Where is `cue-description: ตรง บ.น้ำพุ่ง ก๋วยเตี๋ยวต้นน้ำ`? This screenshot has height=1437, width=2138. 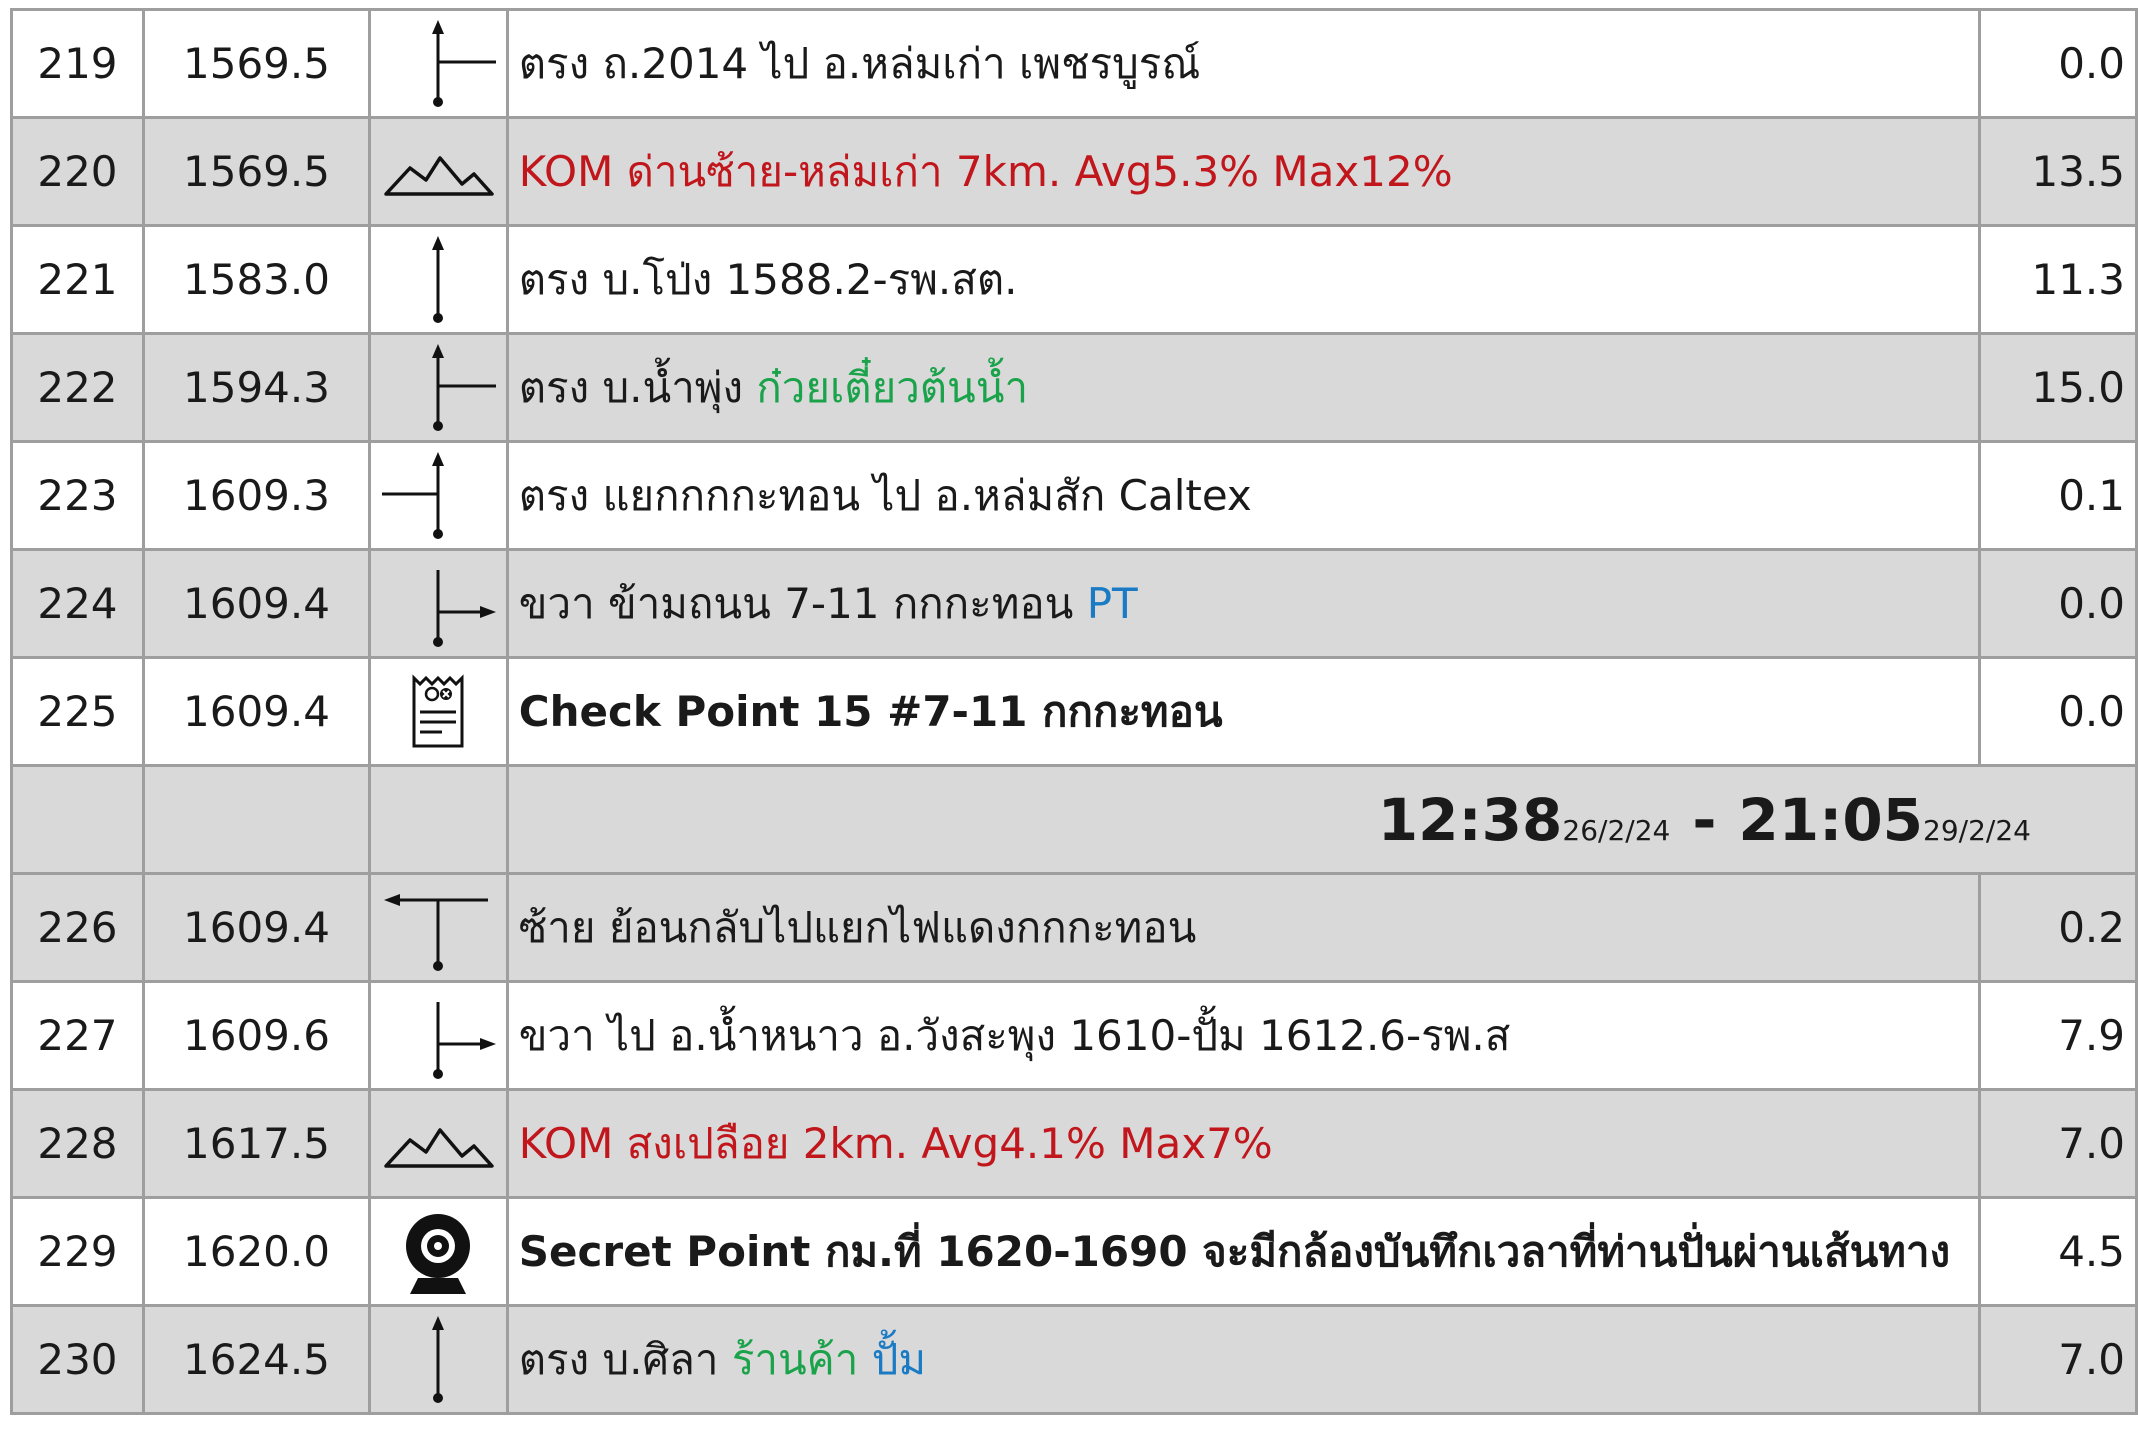 cue-description: ตรง บ.น้ำพุ่ง ก๋วยเตี๋ยวต้นน้ำ is located at coordinates (1243, 387).